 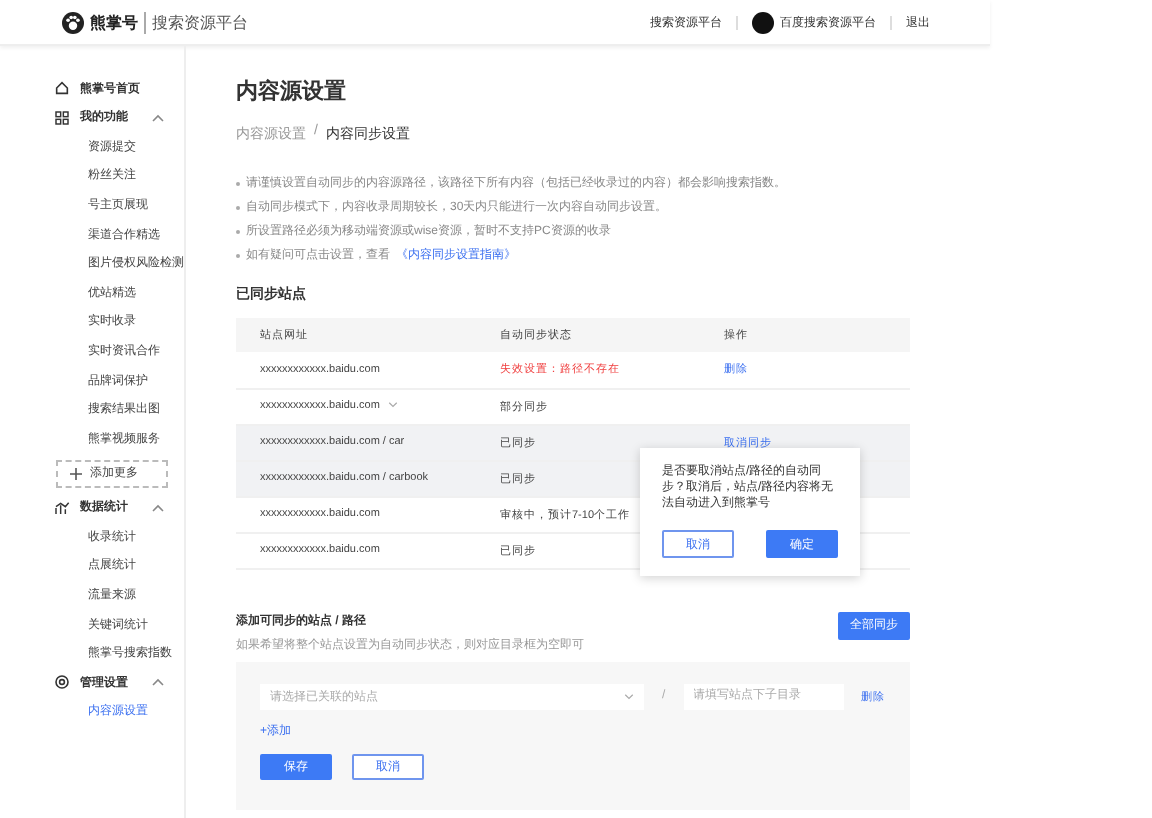 What do you see at coordinates (73, 22) in the screenshot?
I see `paw-logo-icon` at bounding box center [73, 22].